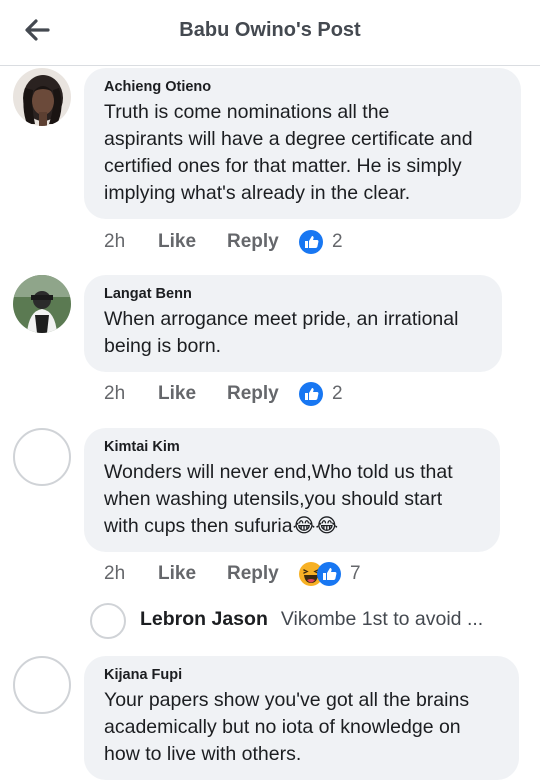 This screenshot has height=781, width=540. Describe the element at coordinates (204, 619) in the screenshot. I see `reply-author: Lebron Jason` at that location.